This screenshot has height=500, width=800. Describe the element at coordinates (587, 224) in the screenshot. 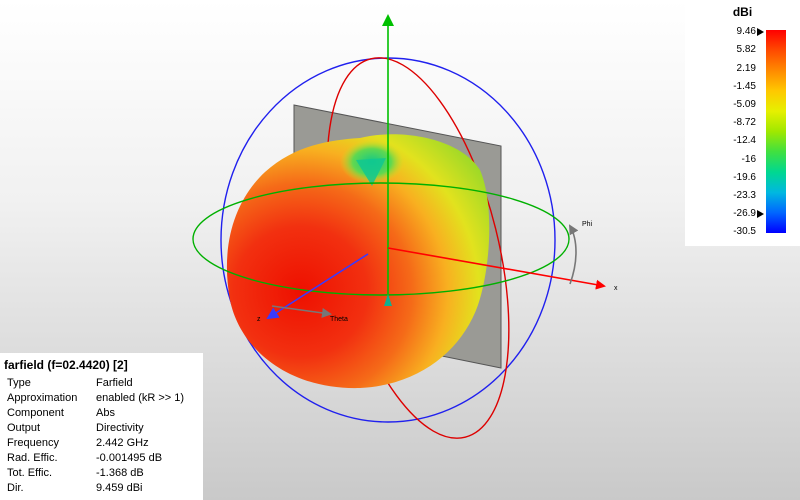

I see `phi-label: Phi` at that location.